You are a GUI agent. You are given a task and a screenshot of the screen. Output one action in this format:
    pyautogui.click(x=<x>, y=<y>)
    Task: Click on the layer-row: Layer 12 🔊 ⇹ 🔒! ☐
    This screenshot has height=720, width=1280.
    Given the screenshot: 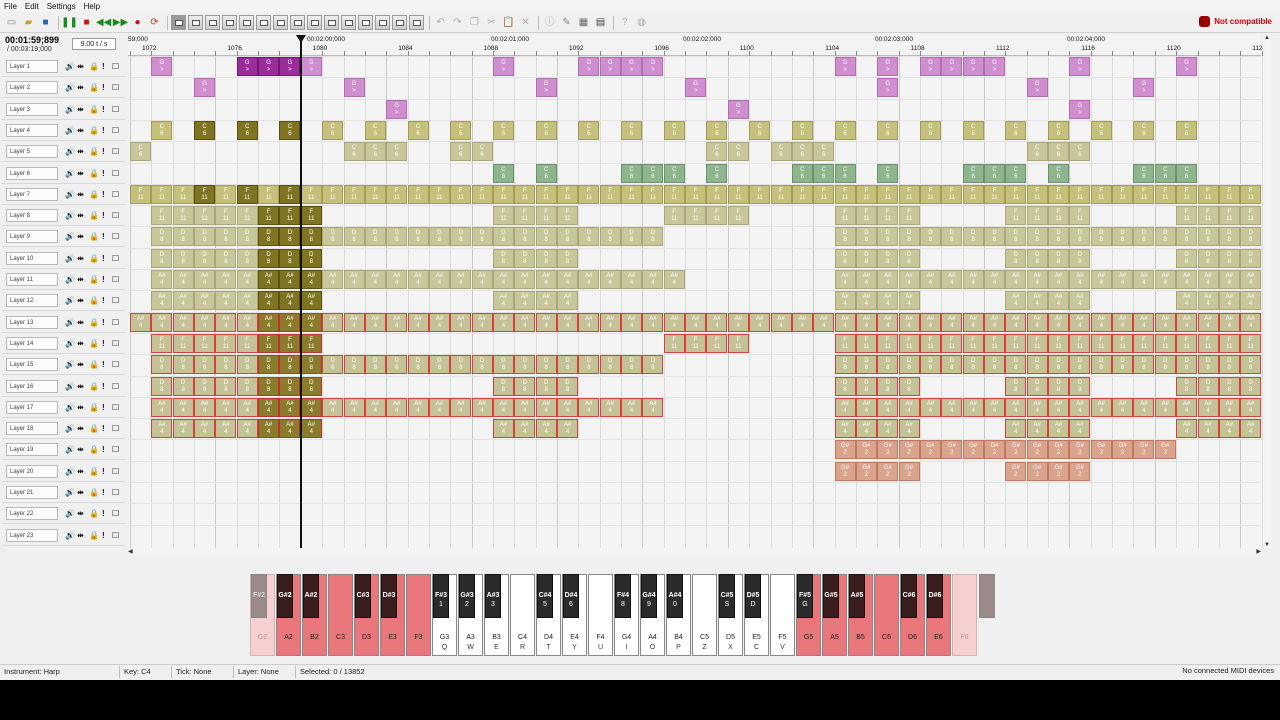 What is the action you would take?
    pyautogui.click(x=63, y=301)
    